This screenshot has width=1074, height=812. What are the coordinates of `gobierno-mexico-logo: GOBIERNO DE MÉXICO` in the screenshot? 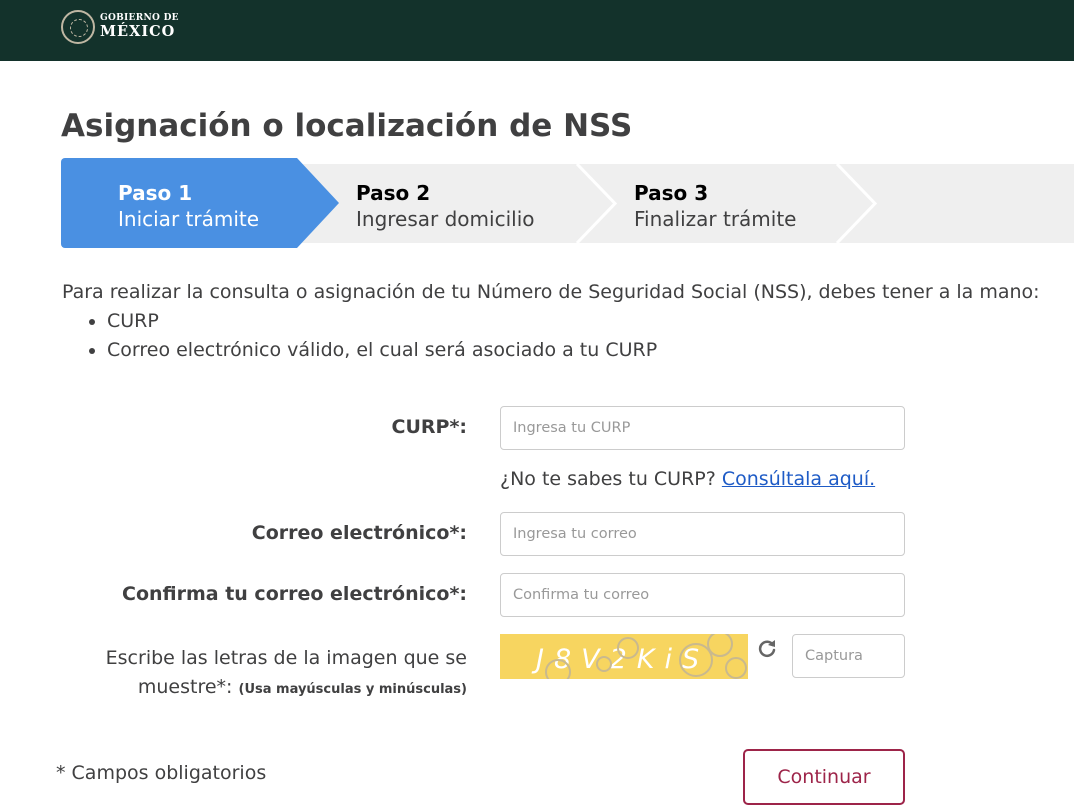 It's located at (120, 27).